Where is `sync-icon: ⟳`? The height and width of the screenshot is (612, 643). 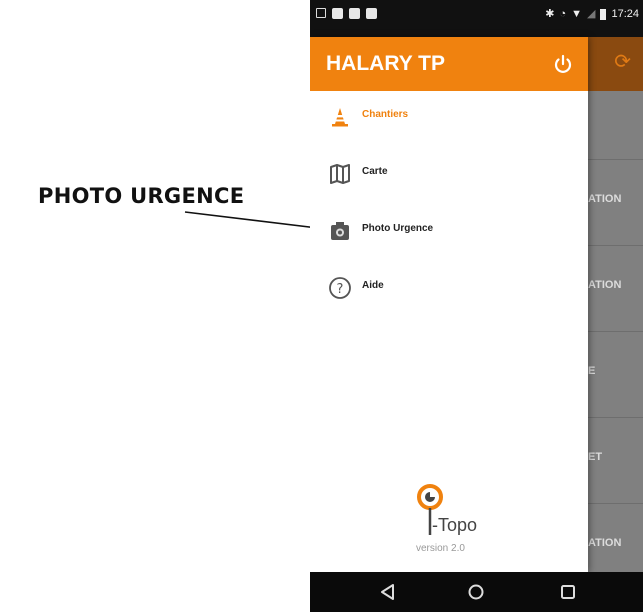 sync-icon: ⟳ is located at coordinates (622, 62).